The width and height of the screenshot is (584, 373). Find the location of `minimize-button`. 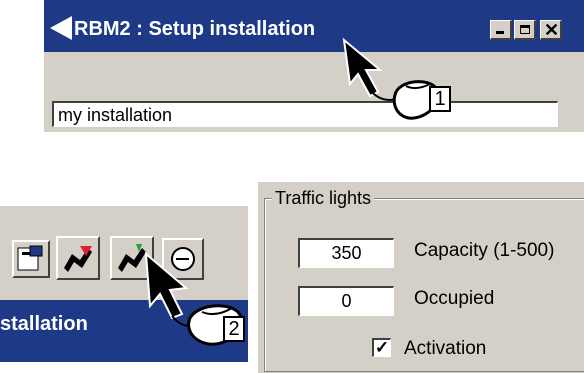

minimize-button is located at coordinates (501, 30).